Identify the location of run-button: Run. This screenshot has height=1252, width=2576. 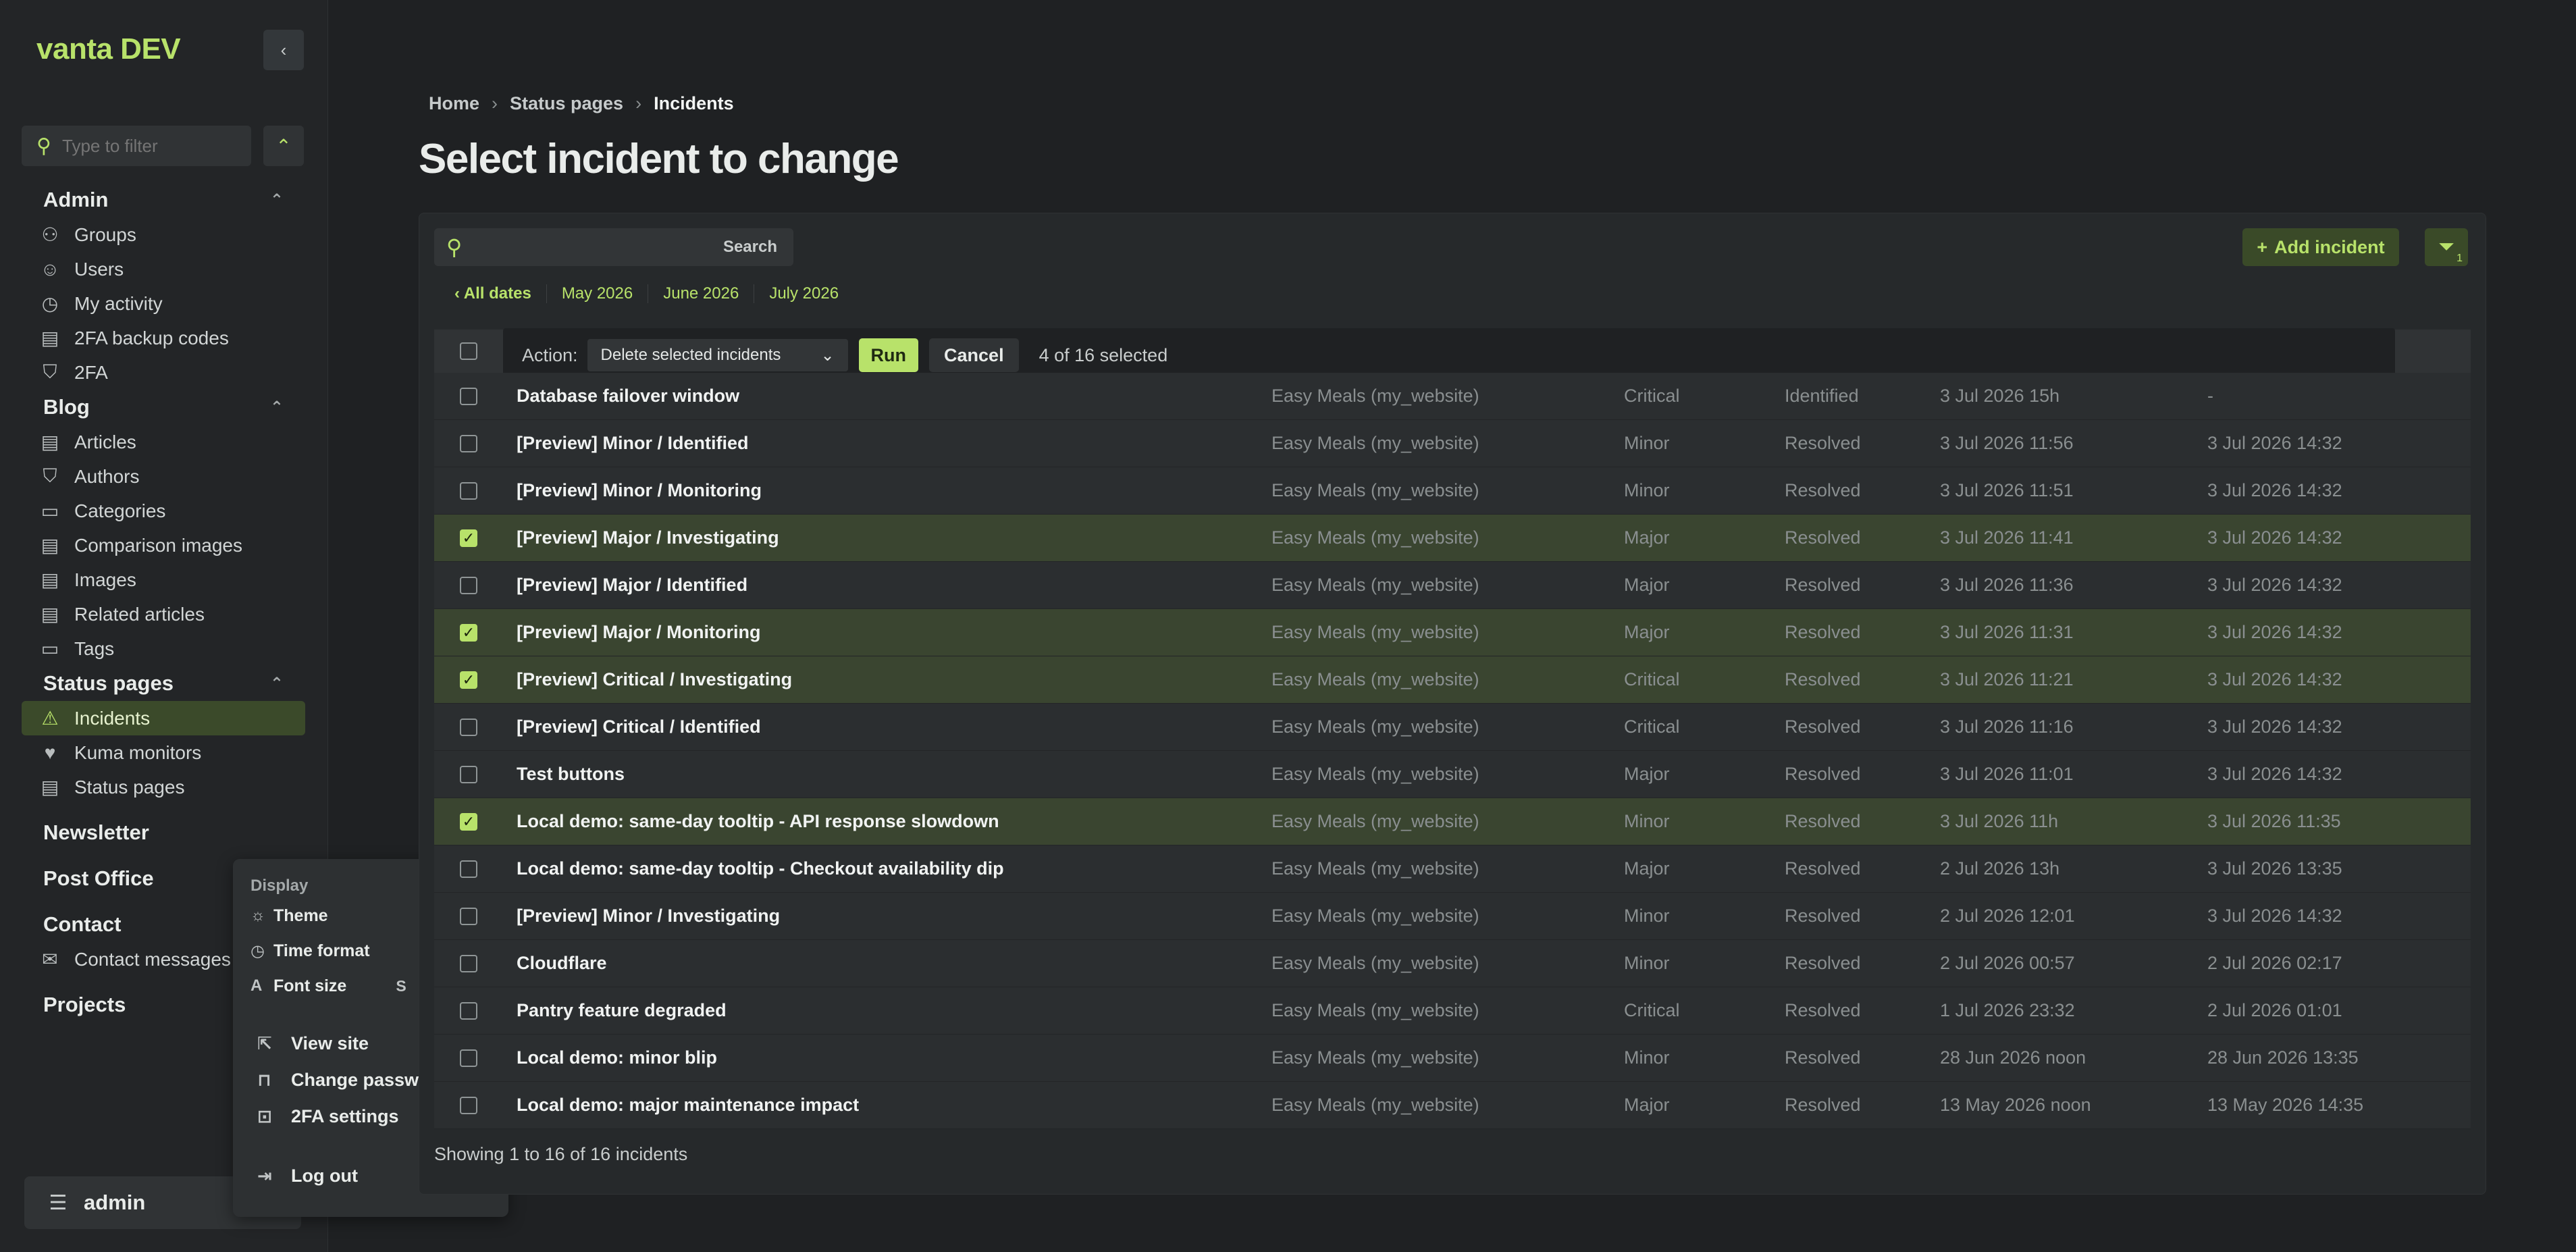
(889, 355).